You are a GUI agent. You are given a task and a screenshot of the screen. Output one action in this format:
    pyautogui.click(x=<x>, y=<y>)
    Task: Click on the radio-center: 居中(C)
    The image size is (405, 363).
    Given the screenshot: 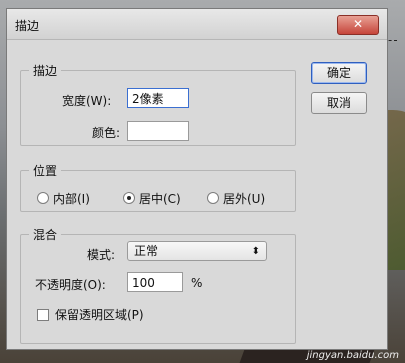 What is the action you would take?
    pyautogui.click(x=152, y=198)
    